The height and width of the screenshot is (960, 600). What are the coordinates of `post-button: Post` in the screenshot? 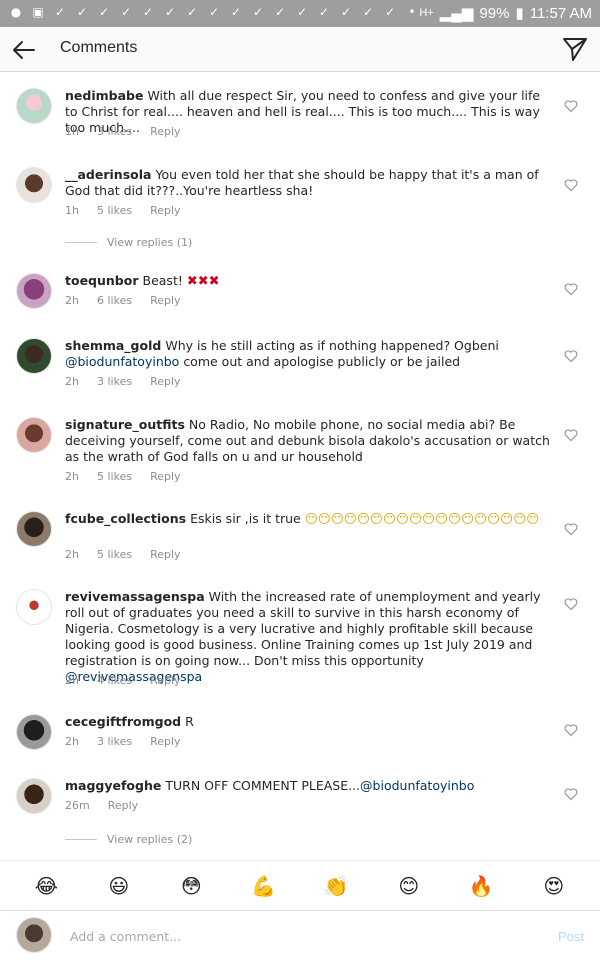 It's located at (571, 936).